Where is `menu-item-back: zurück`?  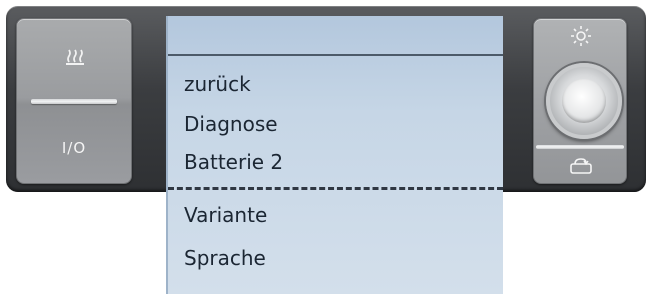
menu-item-back: zurück is located at coordinates (217, 84).